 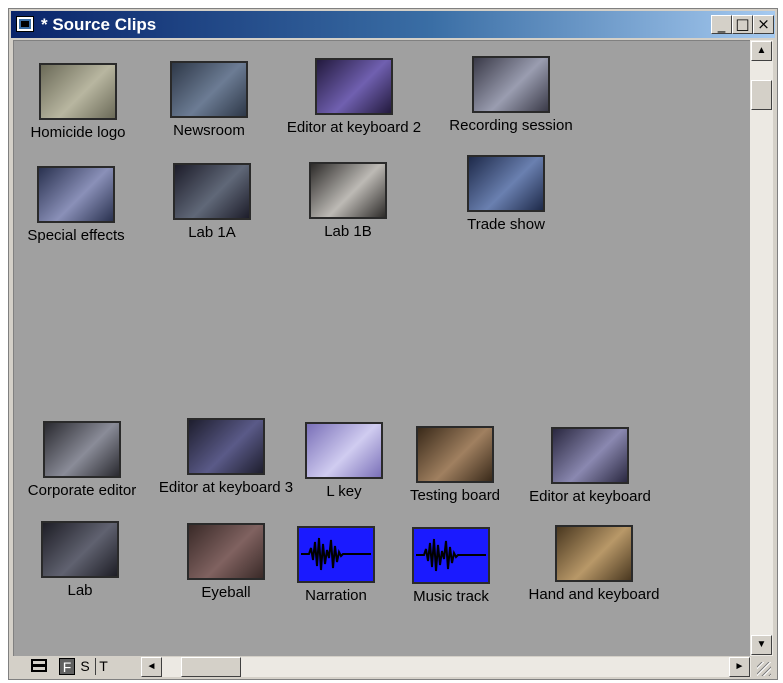 What do you see at coordinates (393, 24) in the screenshot?
I see `title-bar: * Source Clips _ □ ×` at bounding box center [393, 24].